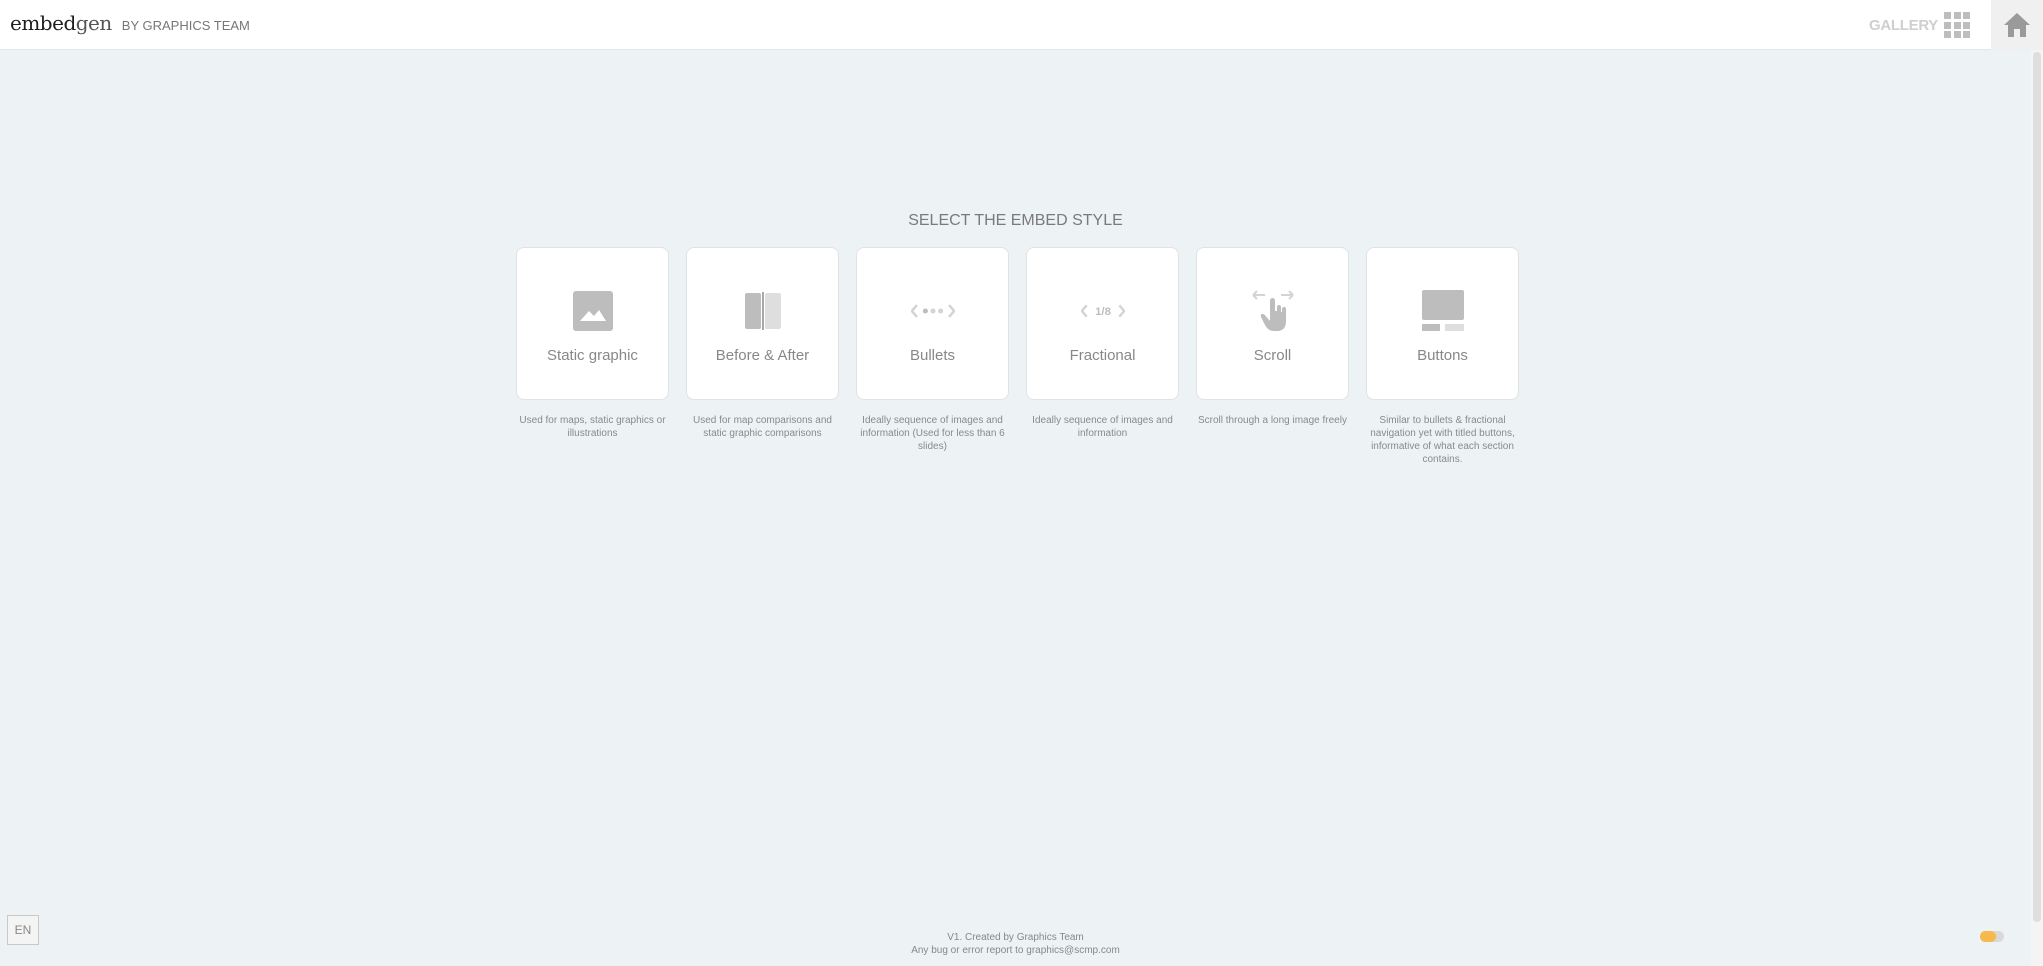 This screenshot has width=2043, height=966. I want to click on card-description: Scroll through a long image freely, so click(1272, 420).